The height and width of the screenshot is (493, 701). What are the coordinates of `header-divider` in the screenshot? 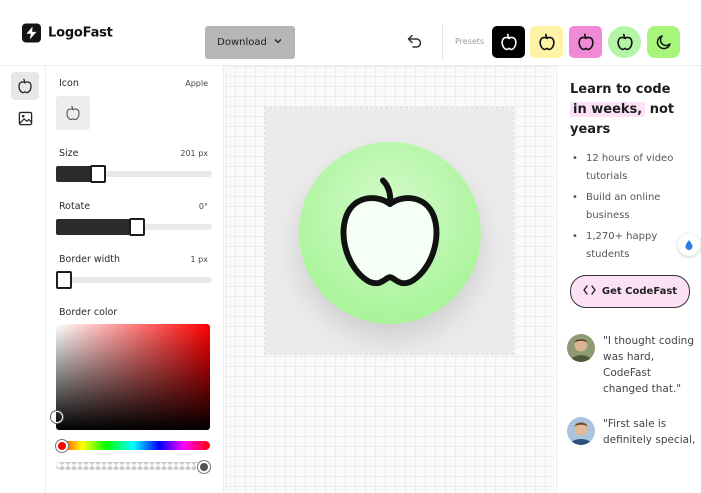 It's located at (442, 42).